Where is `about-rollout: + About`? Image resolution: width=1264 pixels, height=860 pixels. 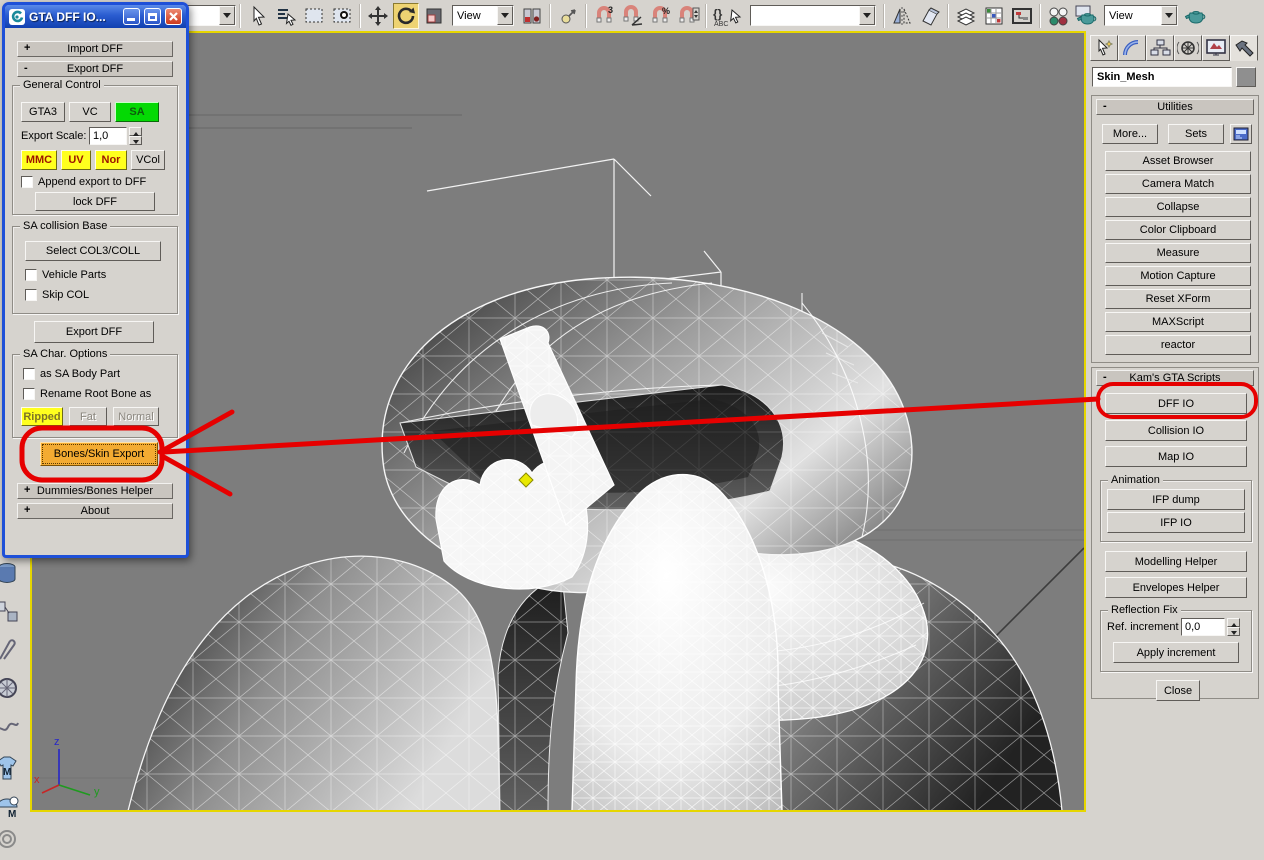 about-rollout: + About is located at coordinates (95, 511).